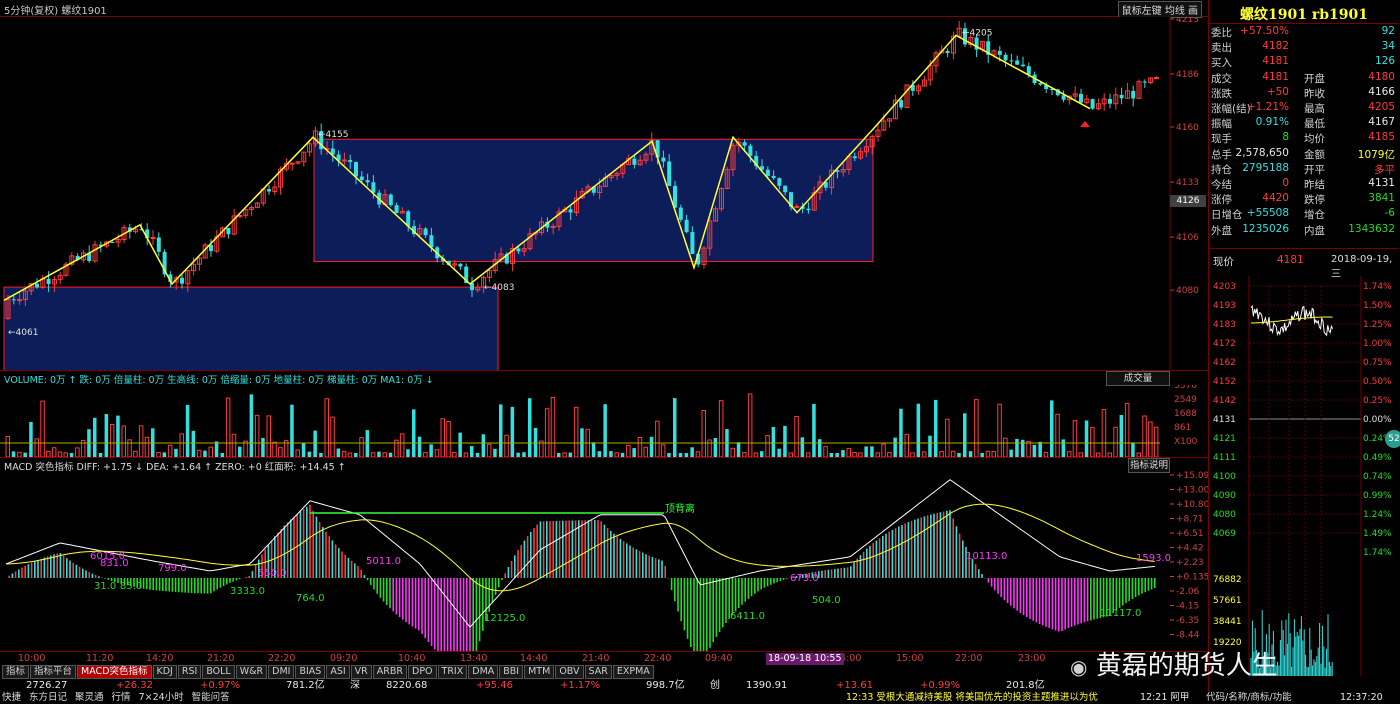  What do you see at coordinates (1392, 439) in the screenshot?
I see `floating-badge: 52` at bounding box center [1392, 439].